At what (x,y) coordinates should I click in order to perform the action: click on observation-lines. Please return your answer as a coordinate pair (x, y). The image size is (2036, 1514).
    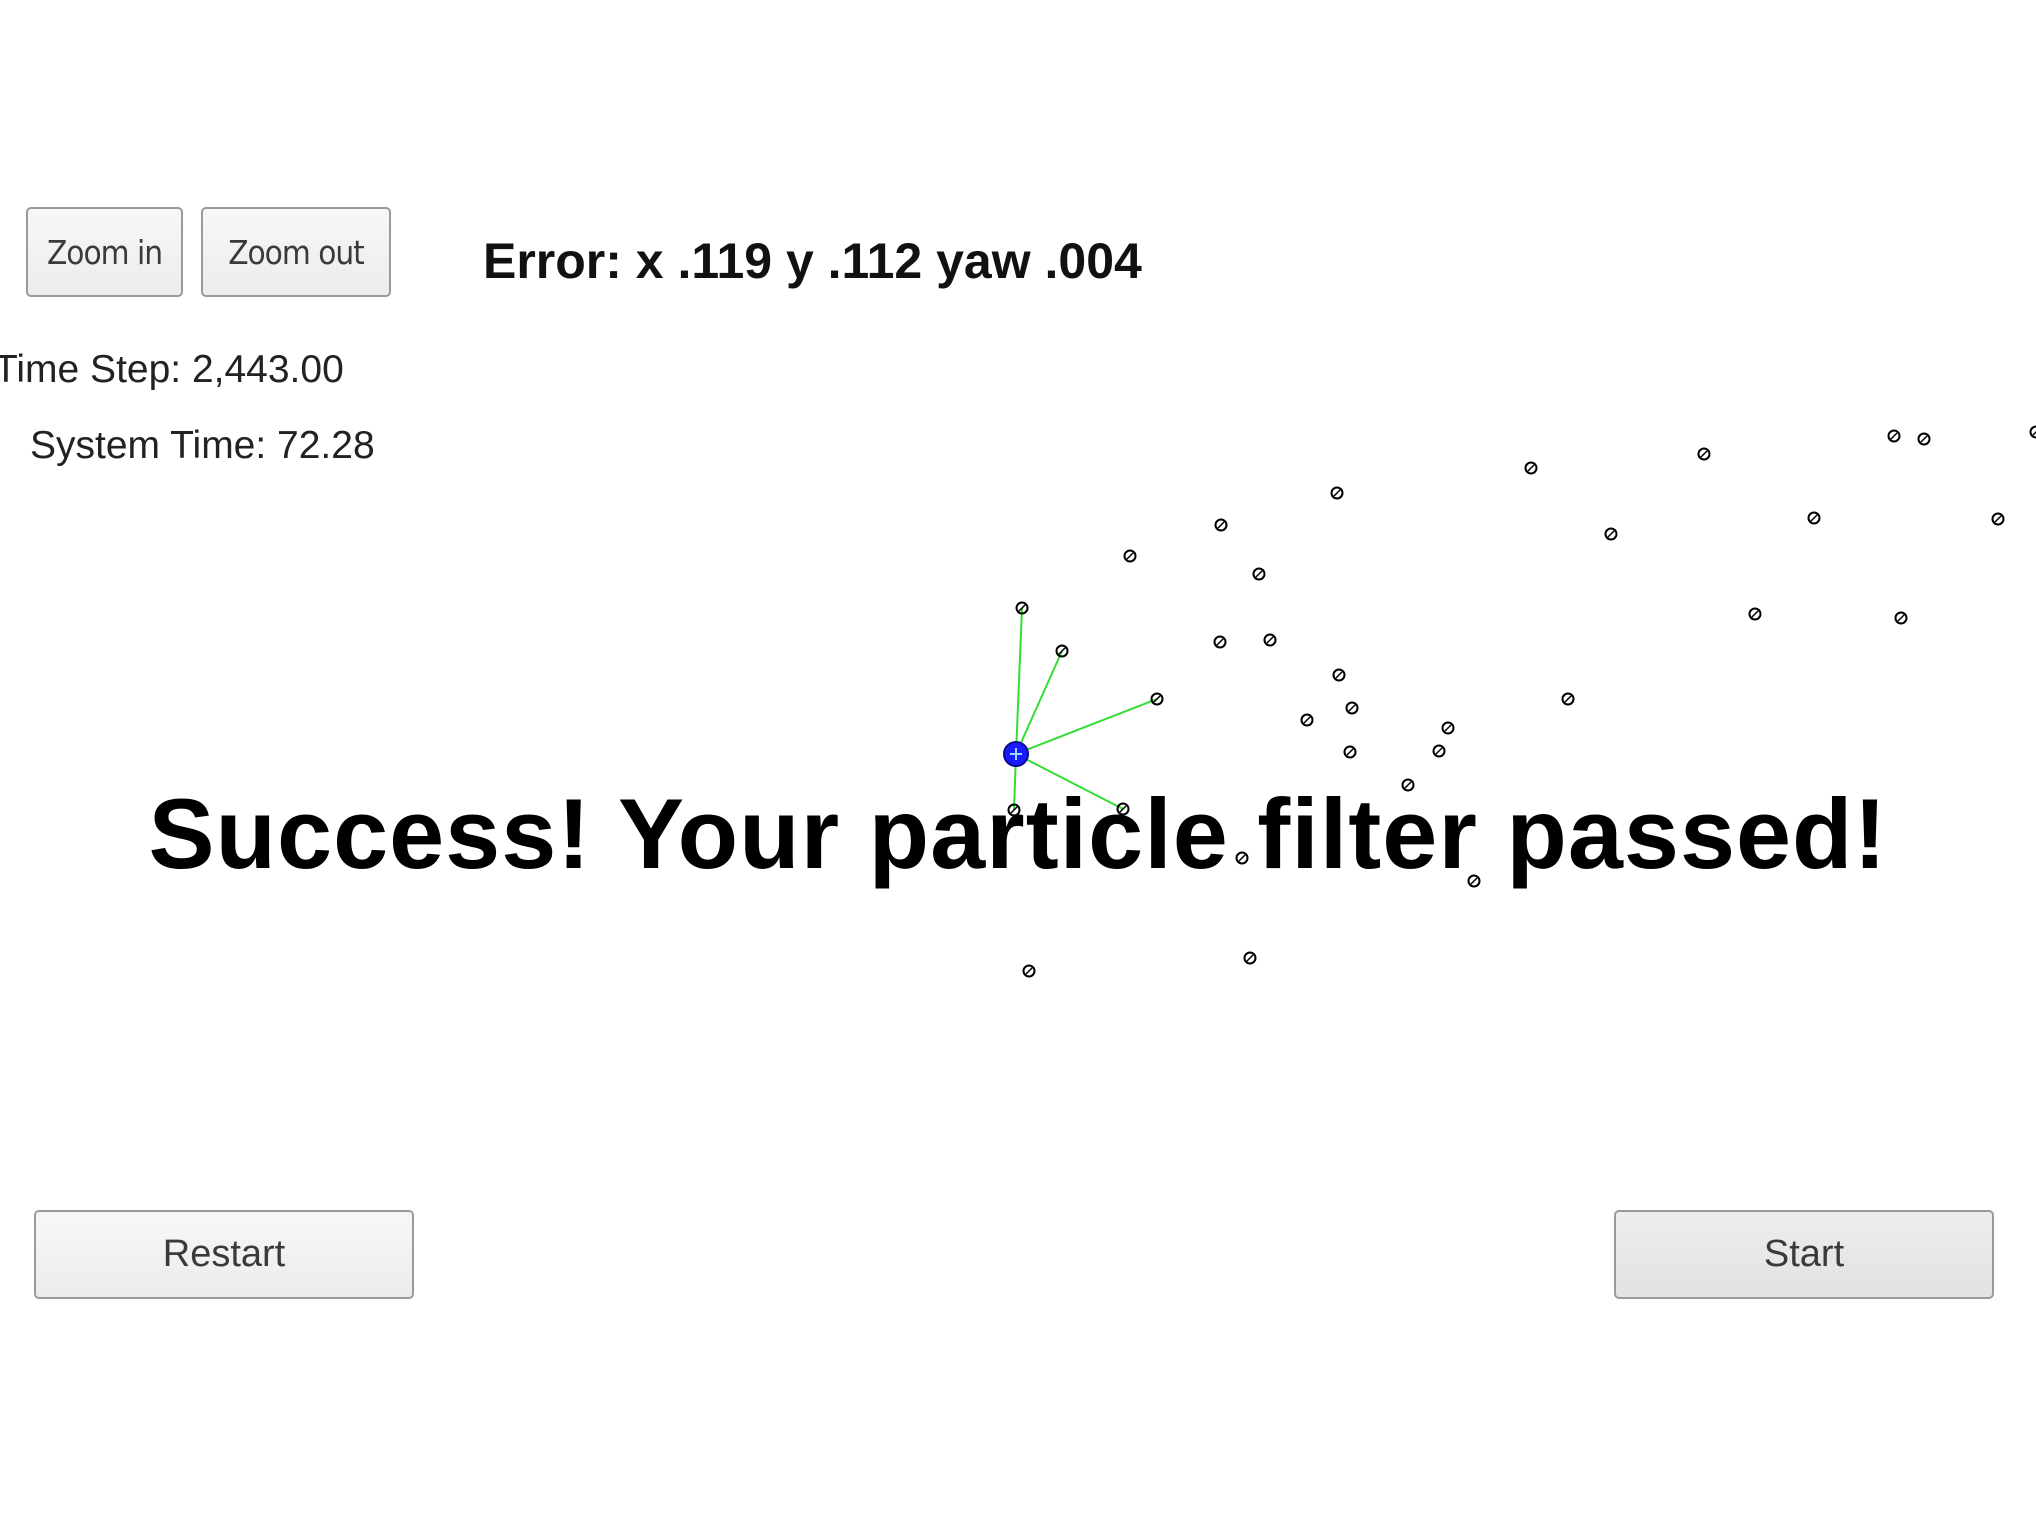
    Looking at the image, I should click on (1085, 709).